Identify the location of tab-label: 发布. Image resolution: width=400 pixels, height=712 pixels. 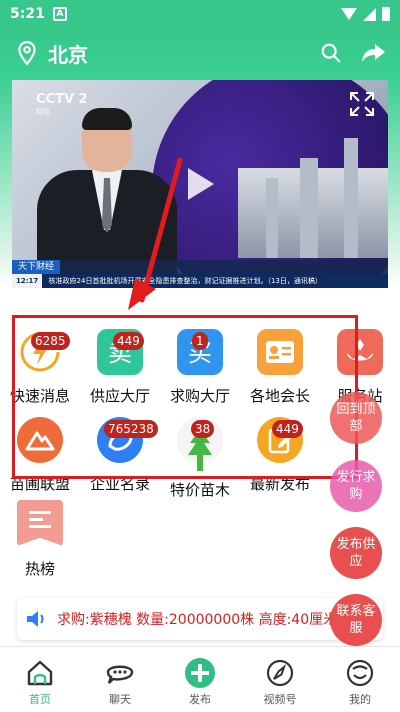
(200, 699).